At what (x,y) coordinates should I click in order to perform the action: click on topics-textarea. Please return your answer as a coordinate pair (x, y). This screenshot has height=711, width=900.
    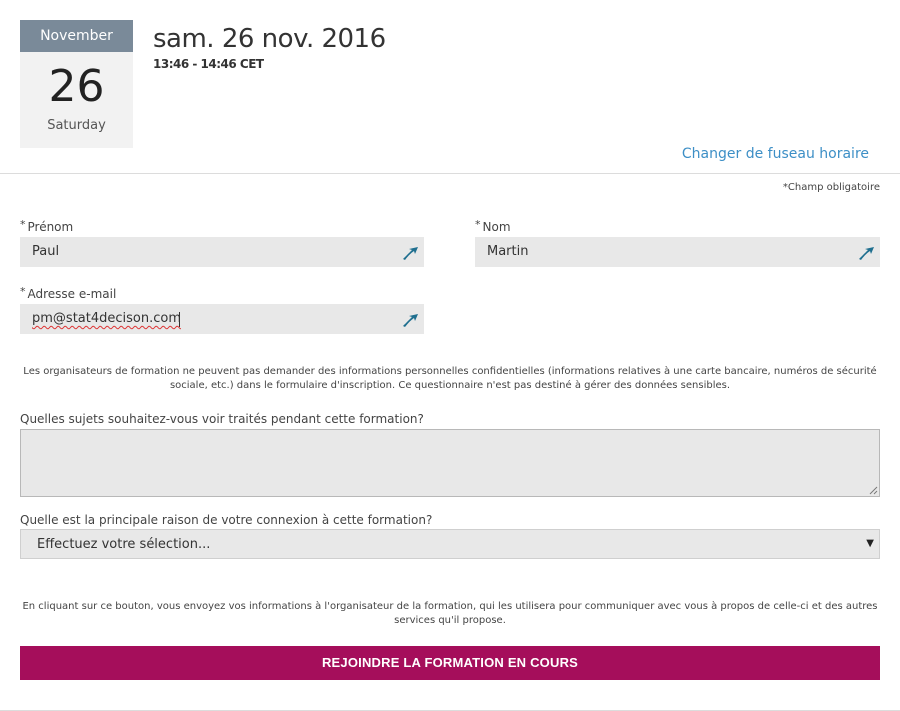
    Looking at the image, I should click on (450, 463).